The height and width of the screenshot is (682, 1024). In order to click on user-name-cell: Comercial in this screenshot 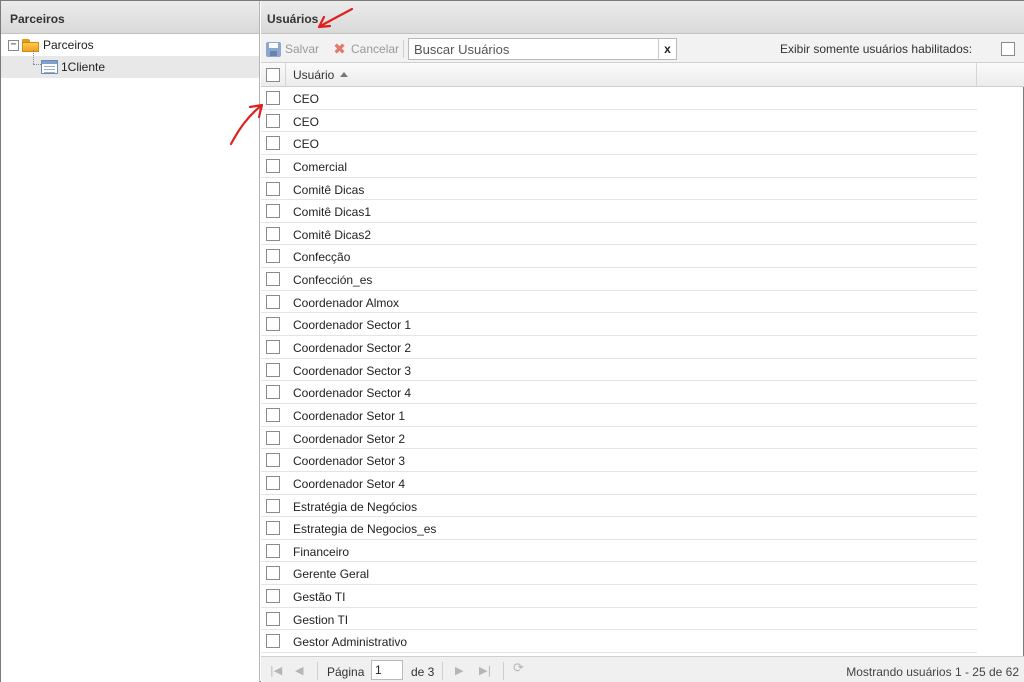, I will do `click(320, 166)`.